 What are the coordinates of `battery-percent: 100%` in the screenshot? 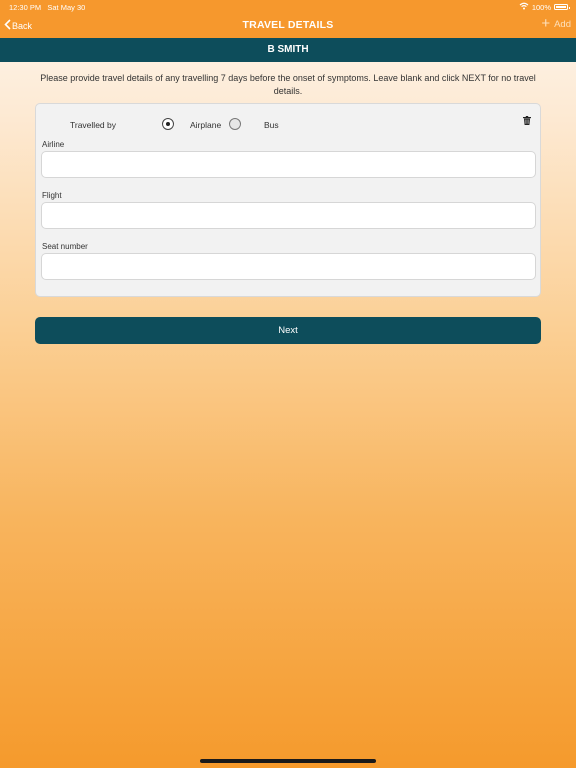 It's located at (541, 7).